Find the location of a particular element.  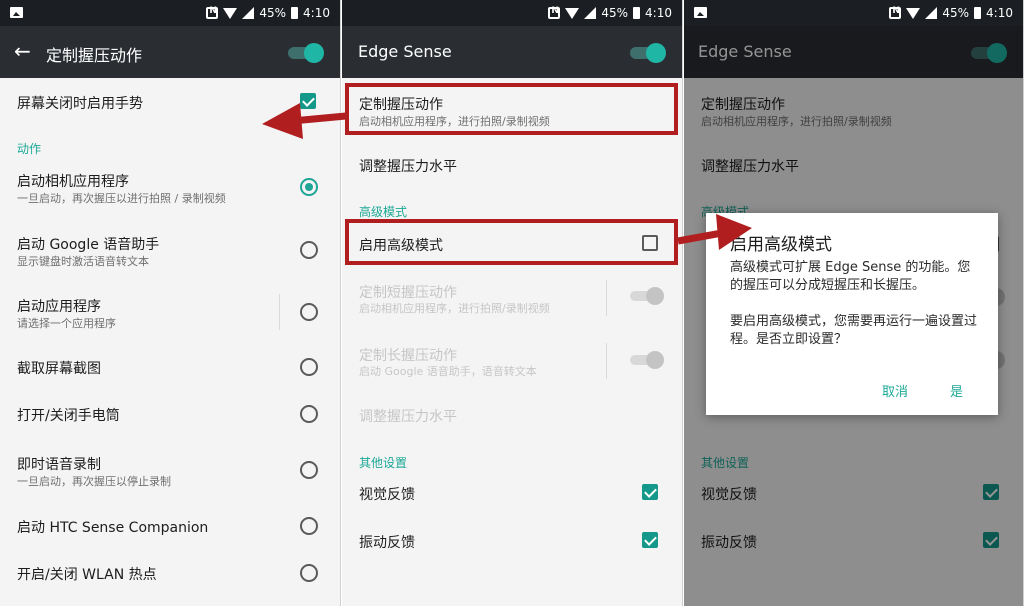

arrow-right-icon is located at coordinates (714, 232).